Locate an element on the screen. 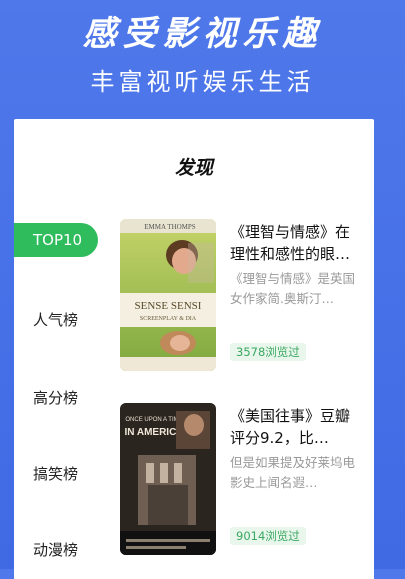  sidebar-item-popular: 人气榜 is located at coordinates (56, 320).